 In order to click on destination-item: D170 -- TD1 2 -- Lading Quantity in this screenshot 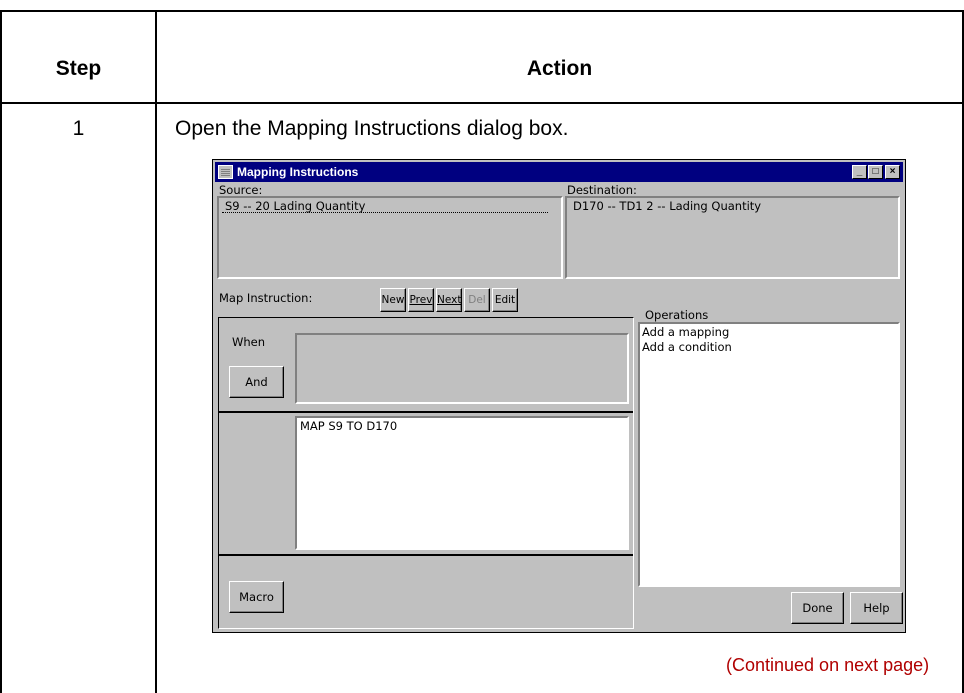, I will do `click(667, 206)`.